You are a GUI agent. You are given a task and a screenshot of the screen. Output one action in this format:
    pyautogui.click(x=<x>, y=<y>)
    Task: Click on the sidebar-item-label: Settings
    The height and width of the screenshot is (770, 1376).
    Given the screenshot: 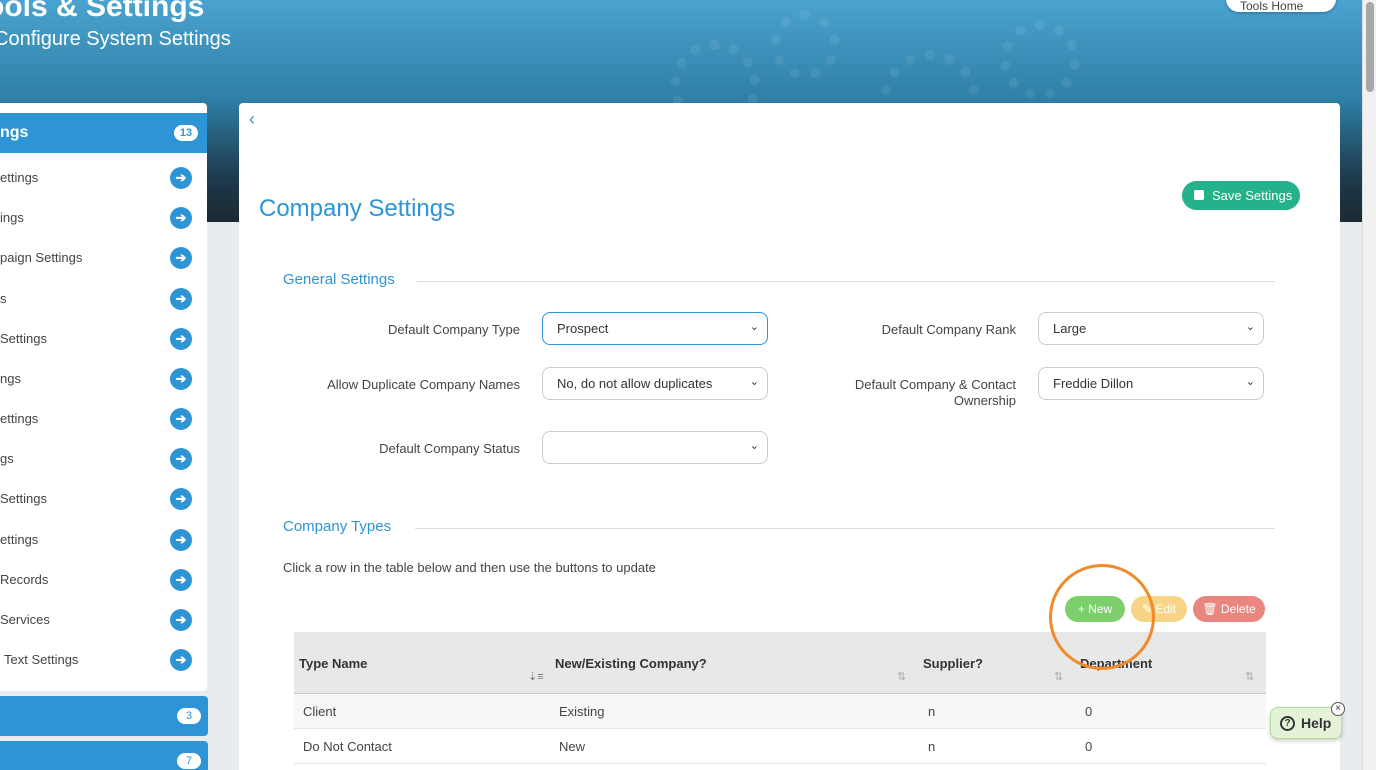 What is the action you would take?
    pyautogui.click(x=23, y=498)
    